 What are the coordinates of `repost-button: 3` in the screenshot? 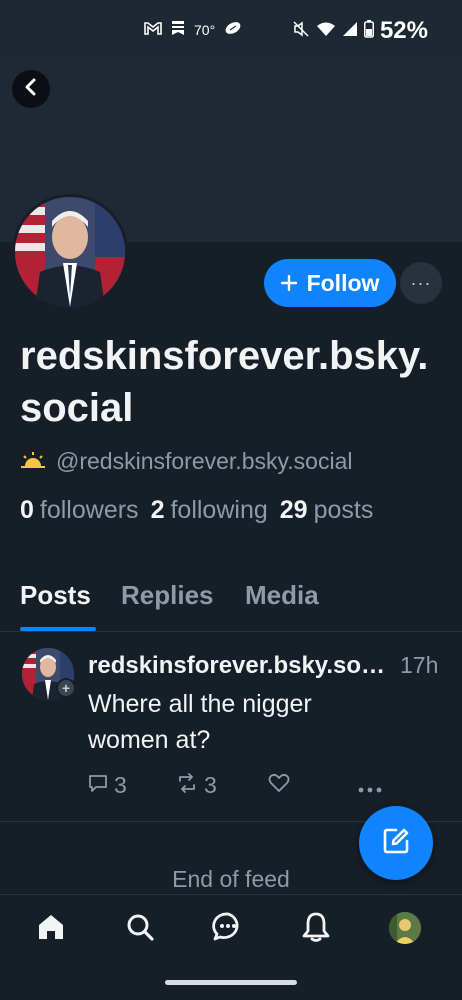 It's located at (196, 785).